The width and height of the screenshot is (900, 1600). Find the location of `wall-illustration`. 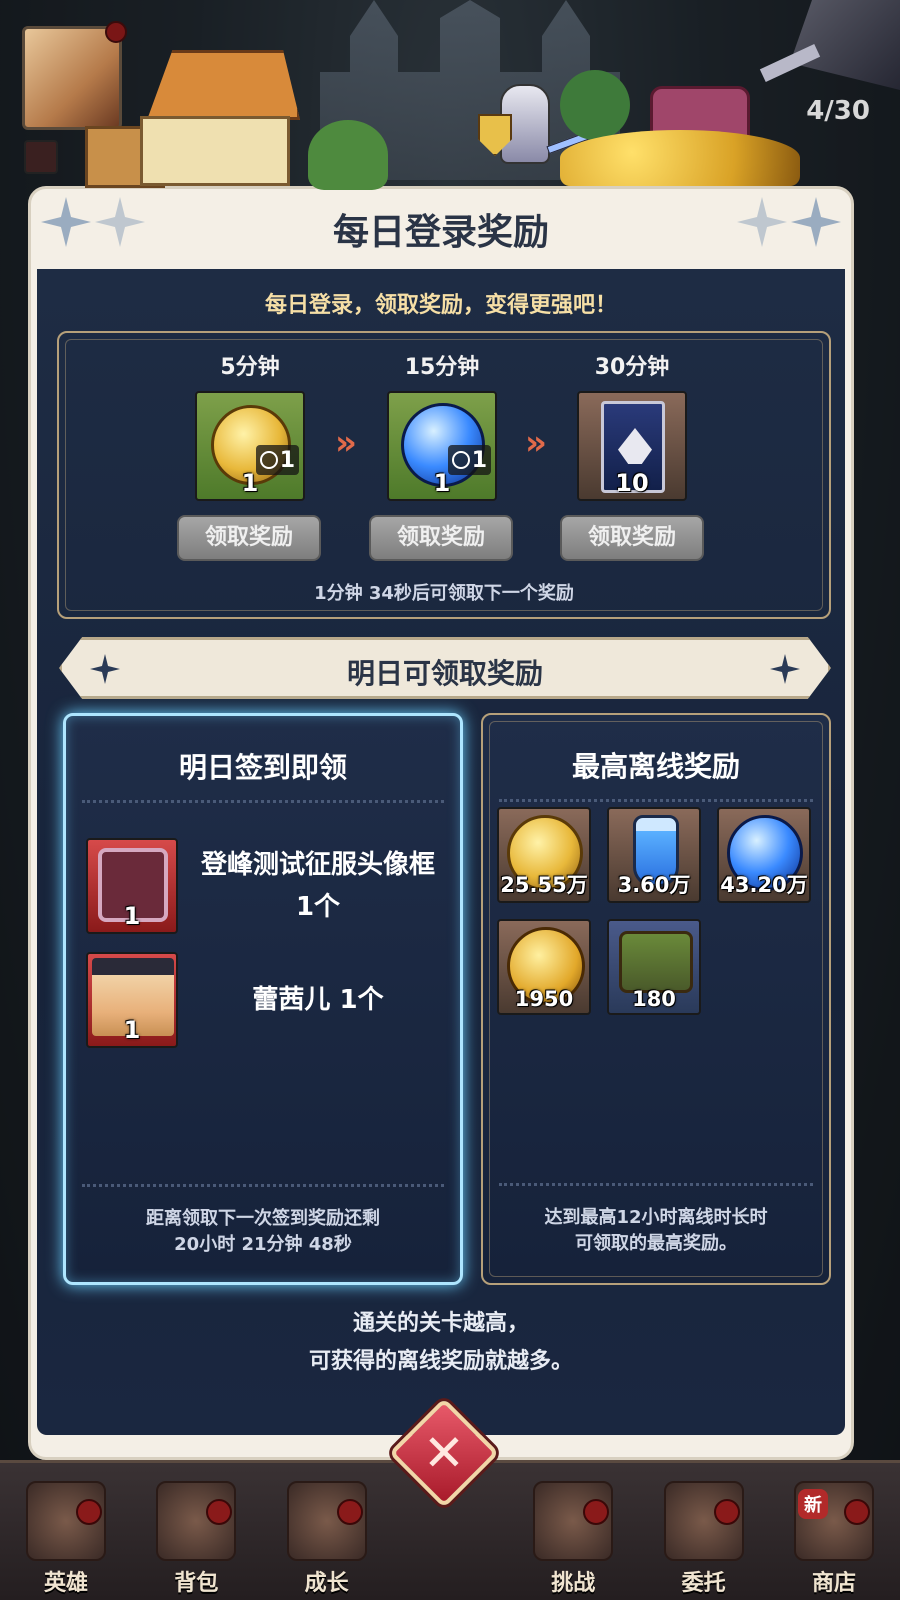

wall-illustration is located at coordinates (215, 151).